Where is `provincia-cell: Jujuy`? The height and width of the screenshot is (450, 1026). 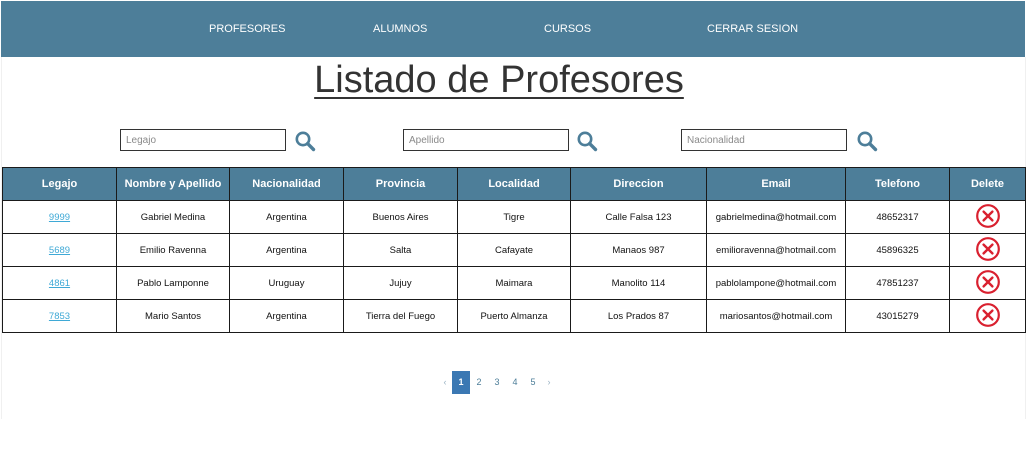
provincia-cell: Jujuy is located at coordinates (400, 283).